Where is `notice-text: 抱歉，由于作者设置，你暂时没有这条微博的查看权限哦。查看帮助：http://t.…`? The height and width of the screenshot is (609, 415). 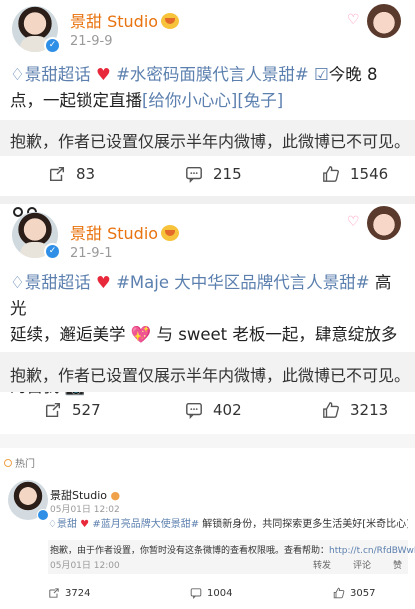 notice-text: 抱歉，由于作者设置，你暂时没有这条微博的查看权限哦。查看帮助：http://t.… is located at coordinates (232, 549).